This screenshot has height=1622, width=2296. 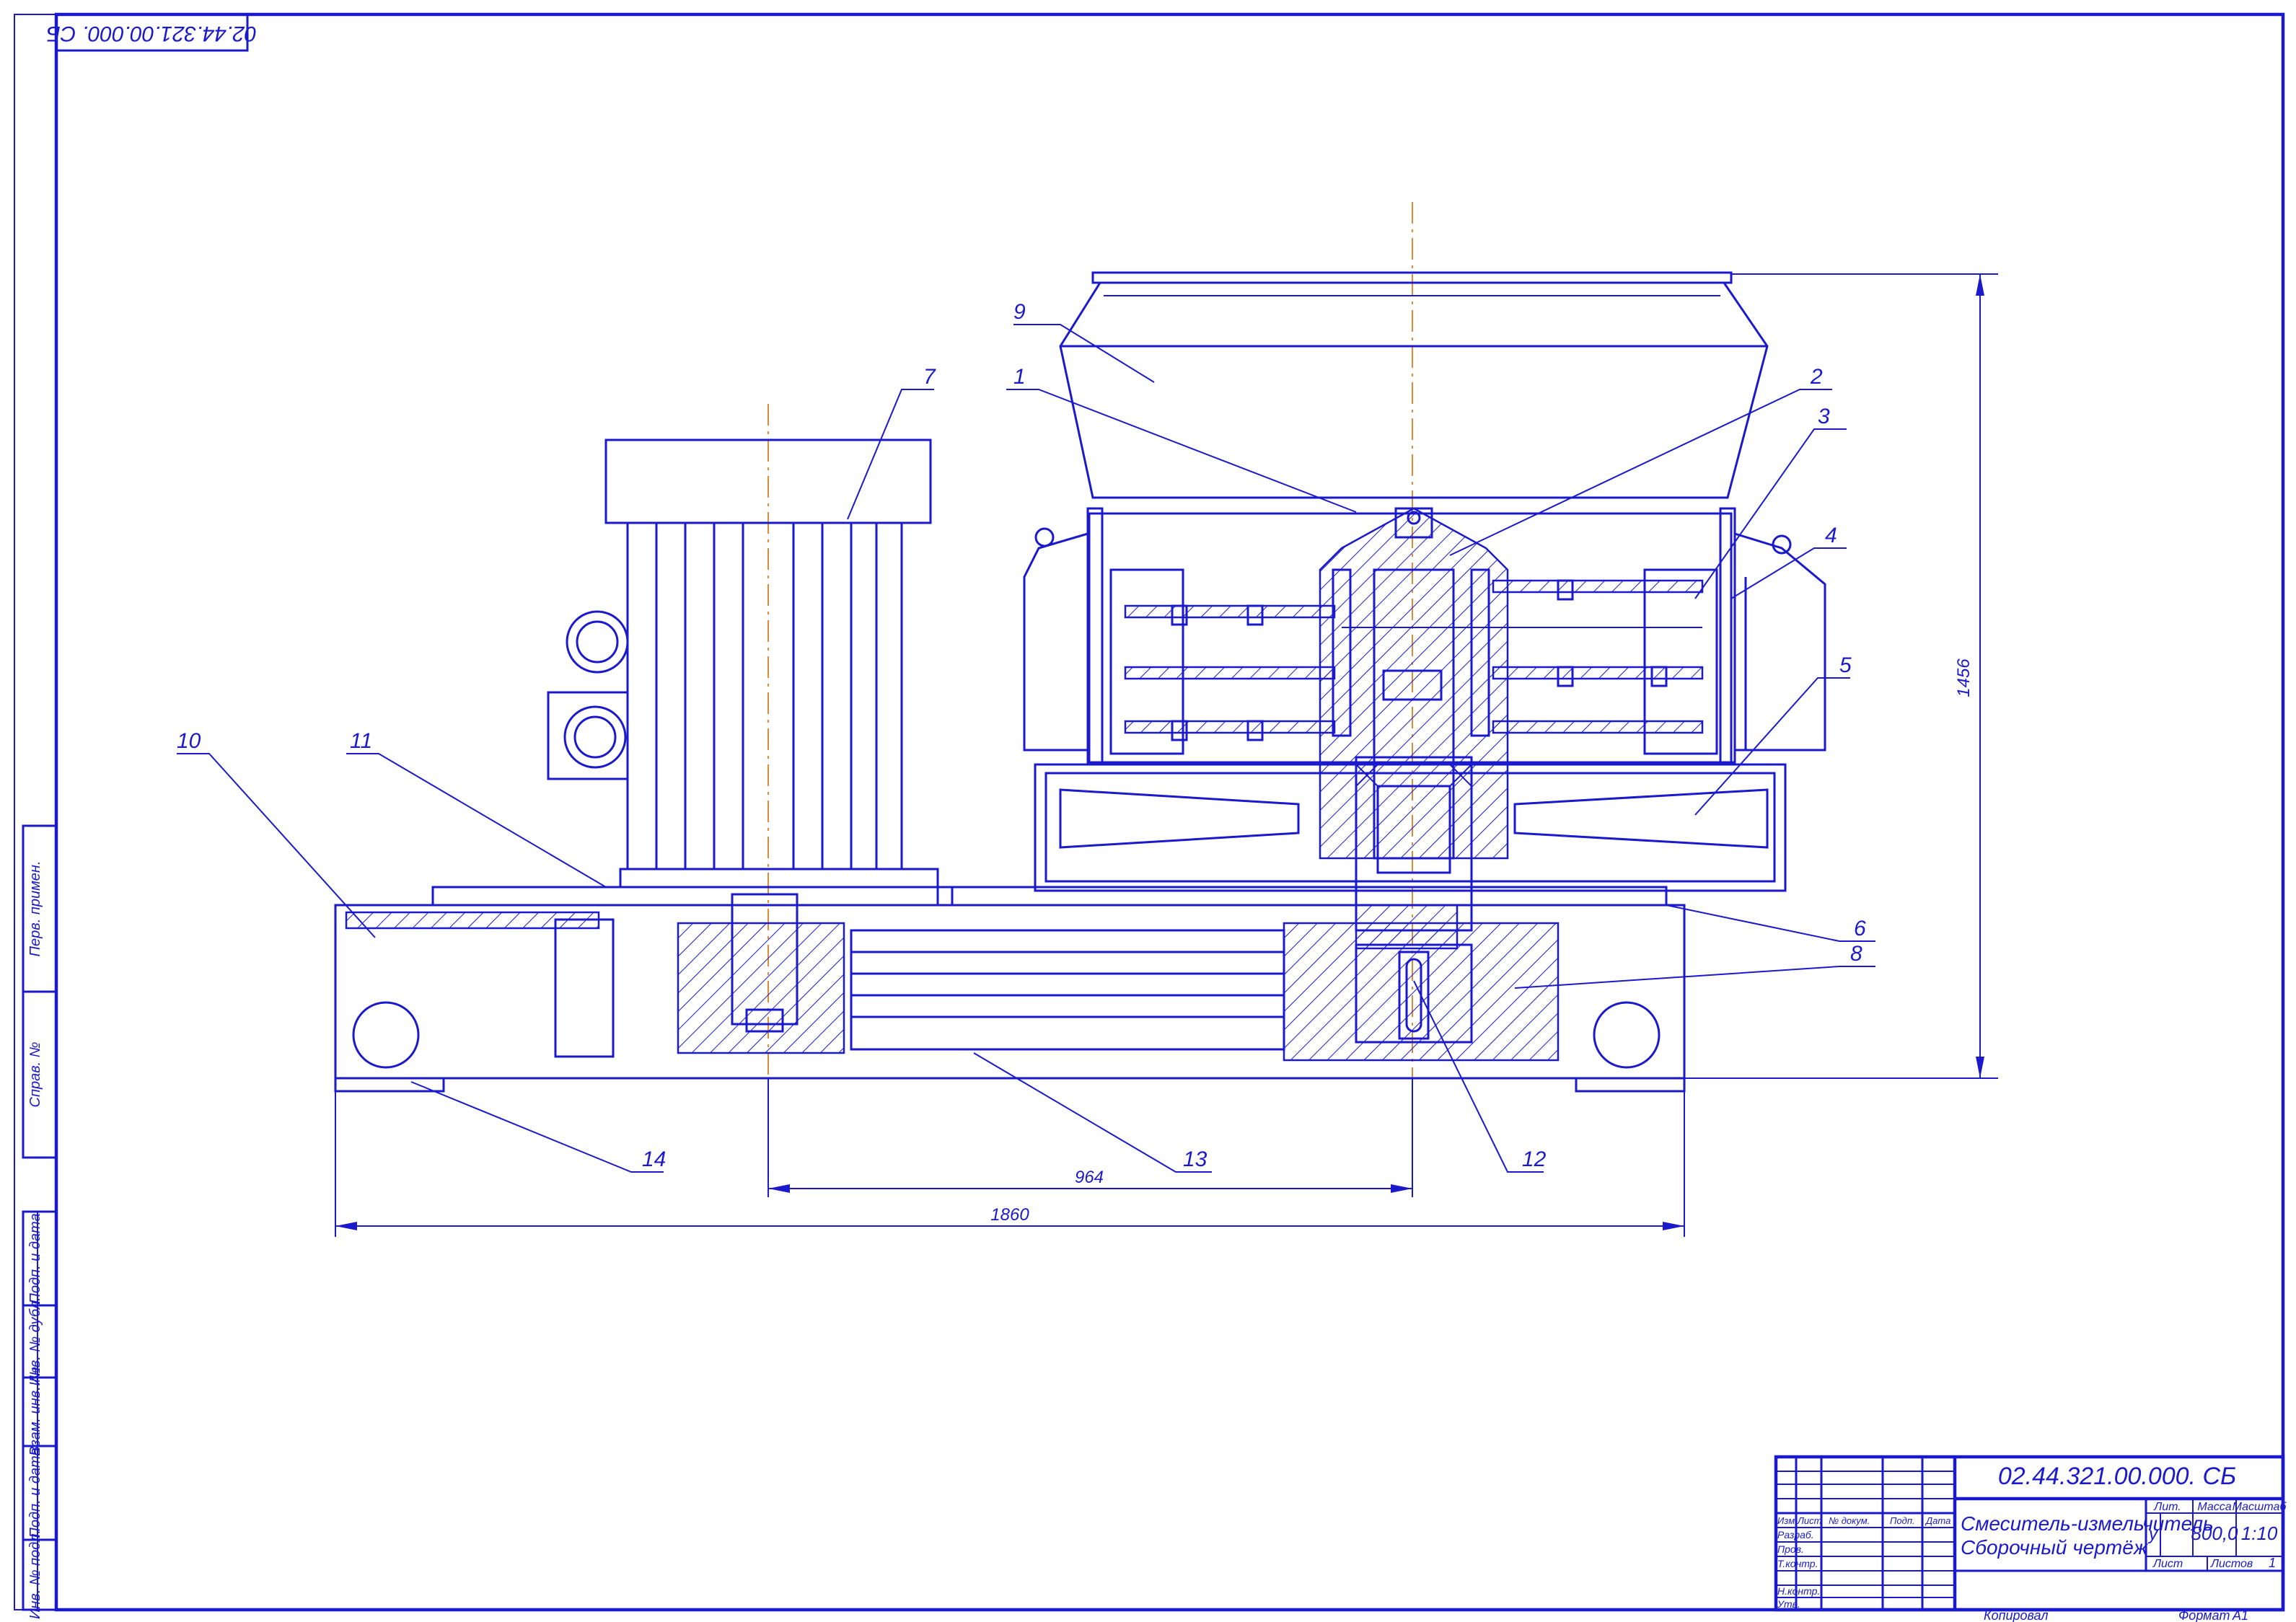 What do you see at coordinates (1796, 1535) in the screenshot?
I see `tb-razrab: Разраб.` at bounding box center [1796, 1535].